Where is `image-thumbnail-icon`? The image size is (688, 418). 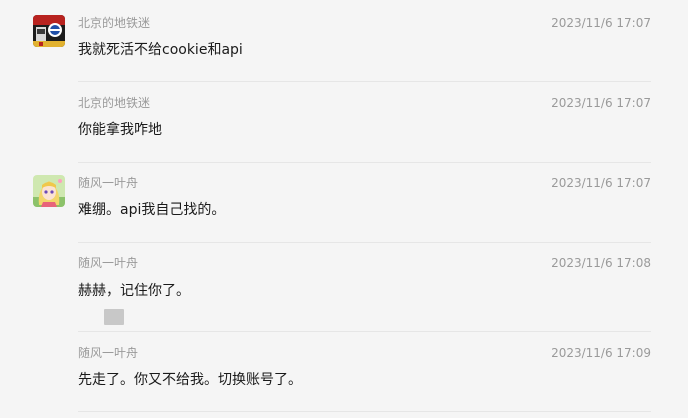 image-thumbnail-icon is located at coordinates (114, 317).